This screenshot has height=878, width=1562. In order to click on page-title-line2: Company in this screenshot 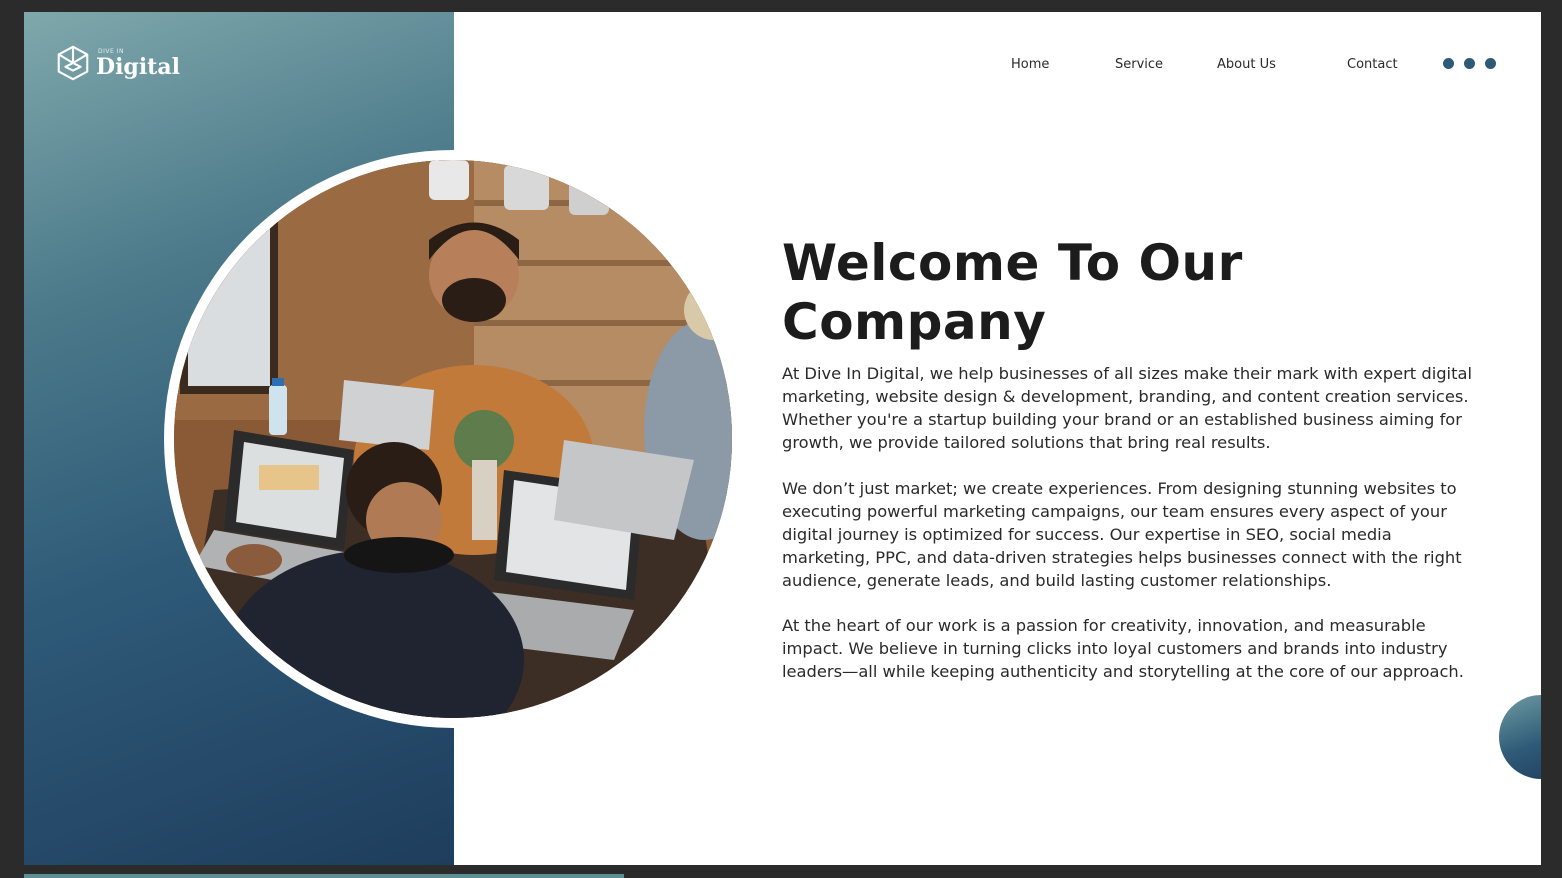, I will do `click(914, 322)`.